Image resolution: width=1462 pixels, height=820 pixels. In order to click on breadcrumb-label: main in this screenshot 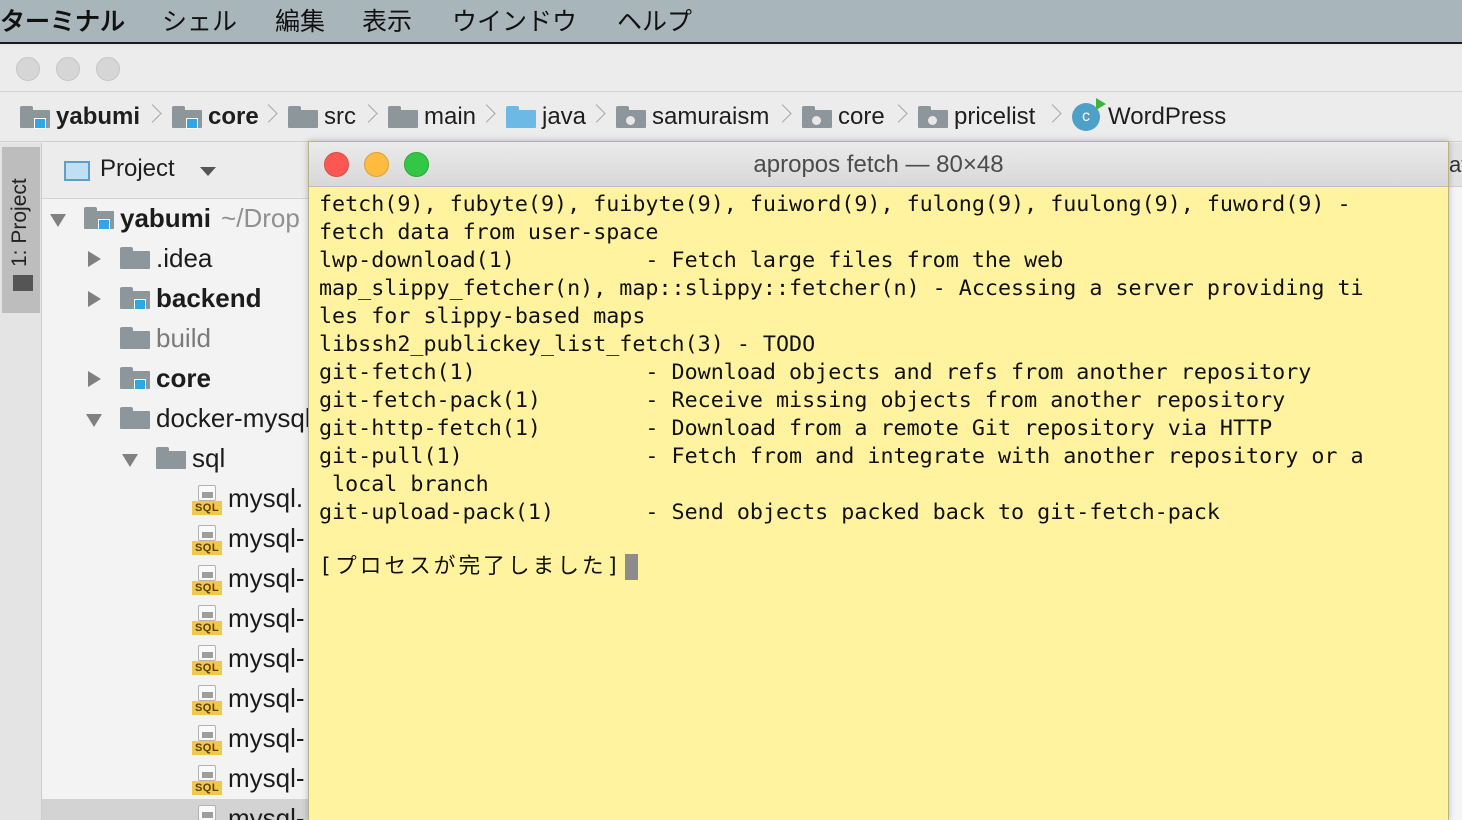, I will do `click(450, 116)`.